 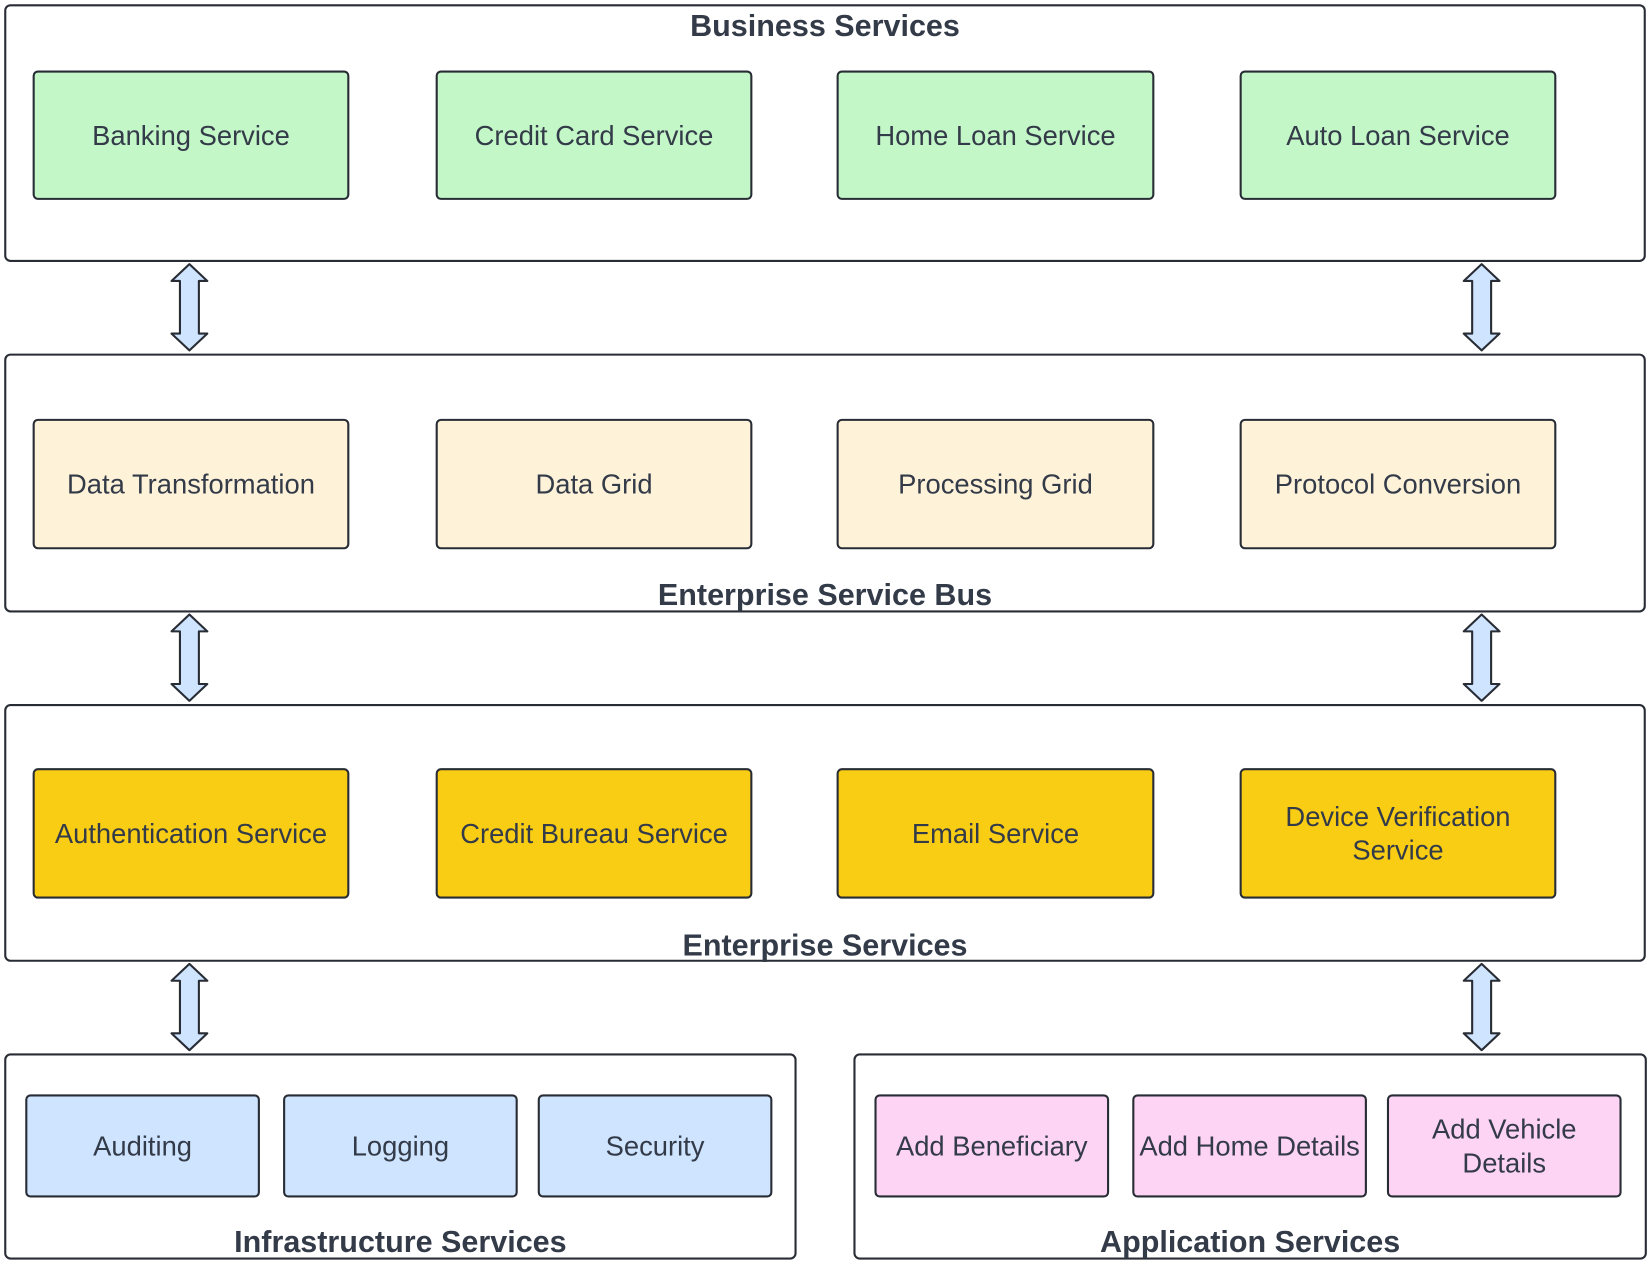 I want to click on service-card: Banking Service, so click(x=191, y=135).